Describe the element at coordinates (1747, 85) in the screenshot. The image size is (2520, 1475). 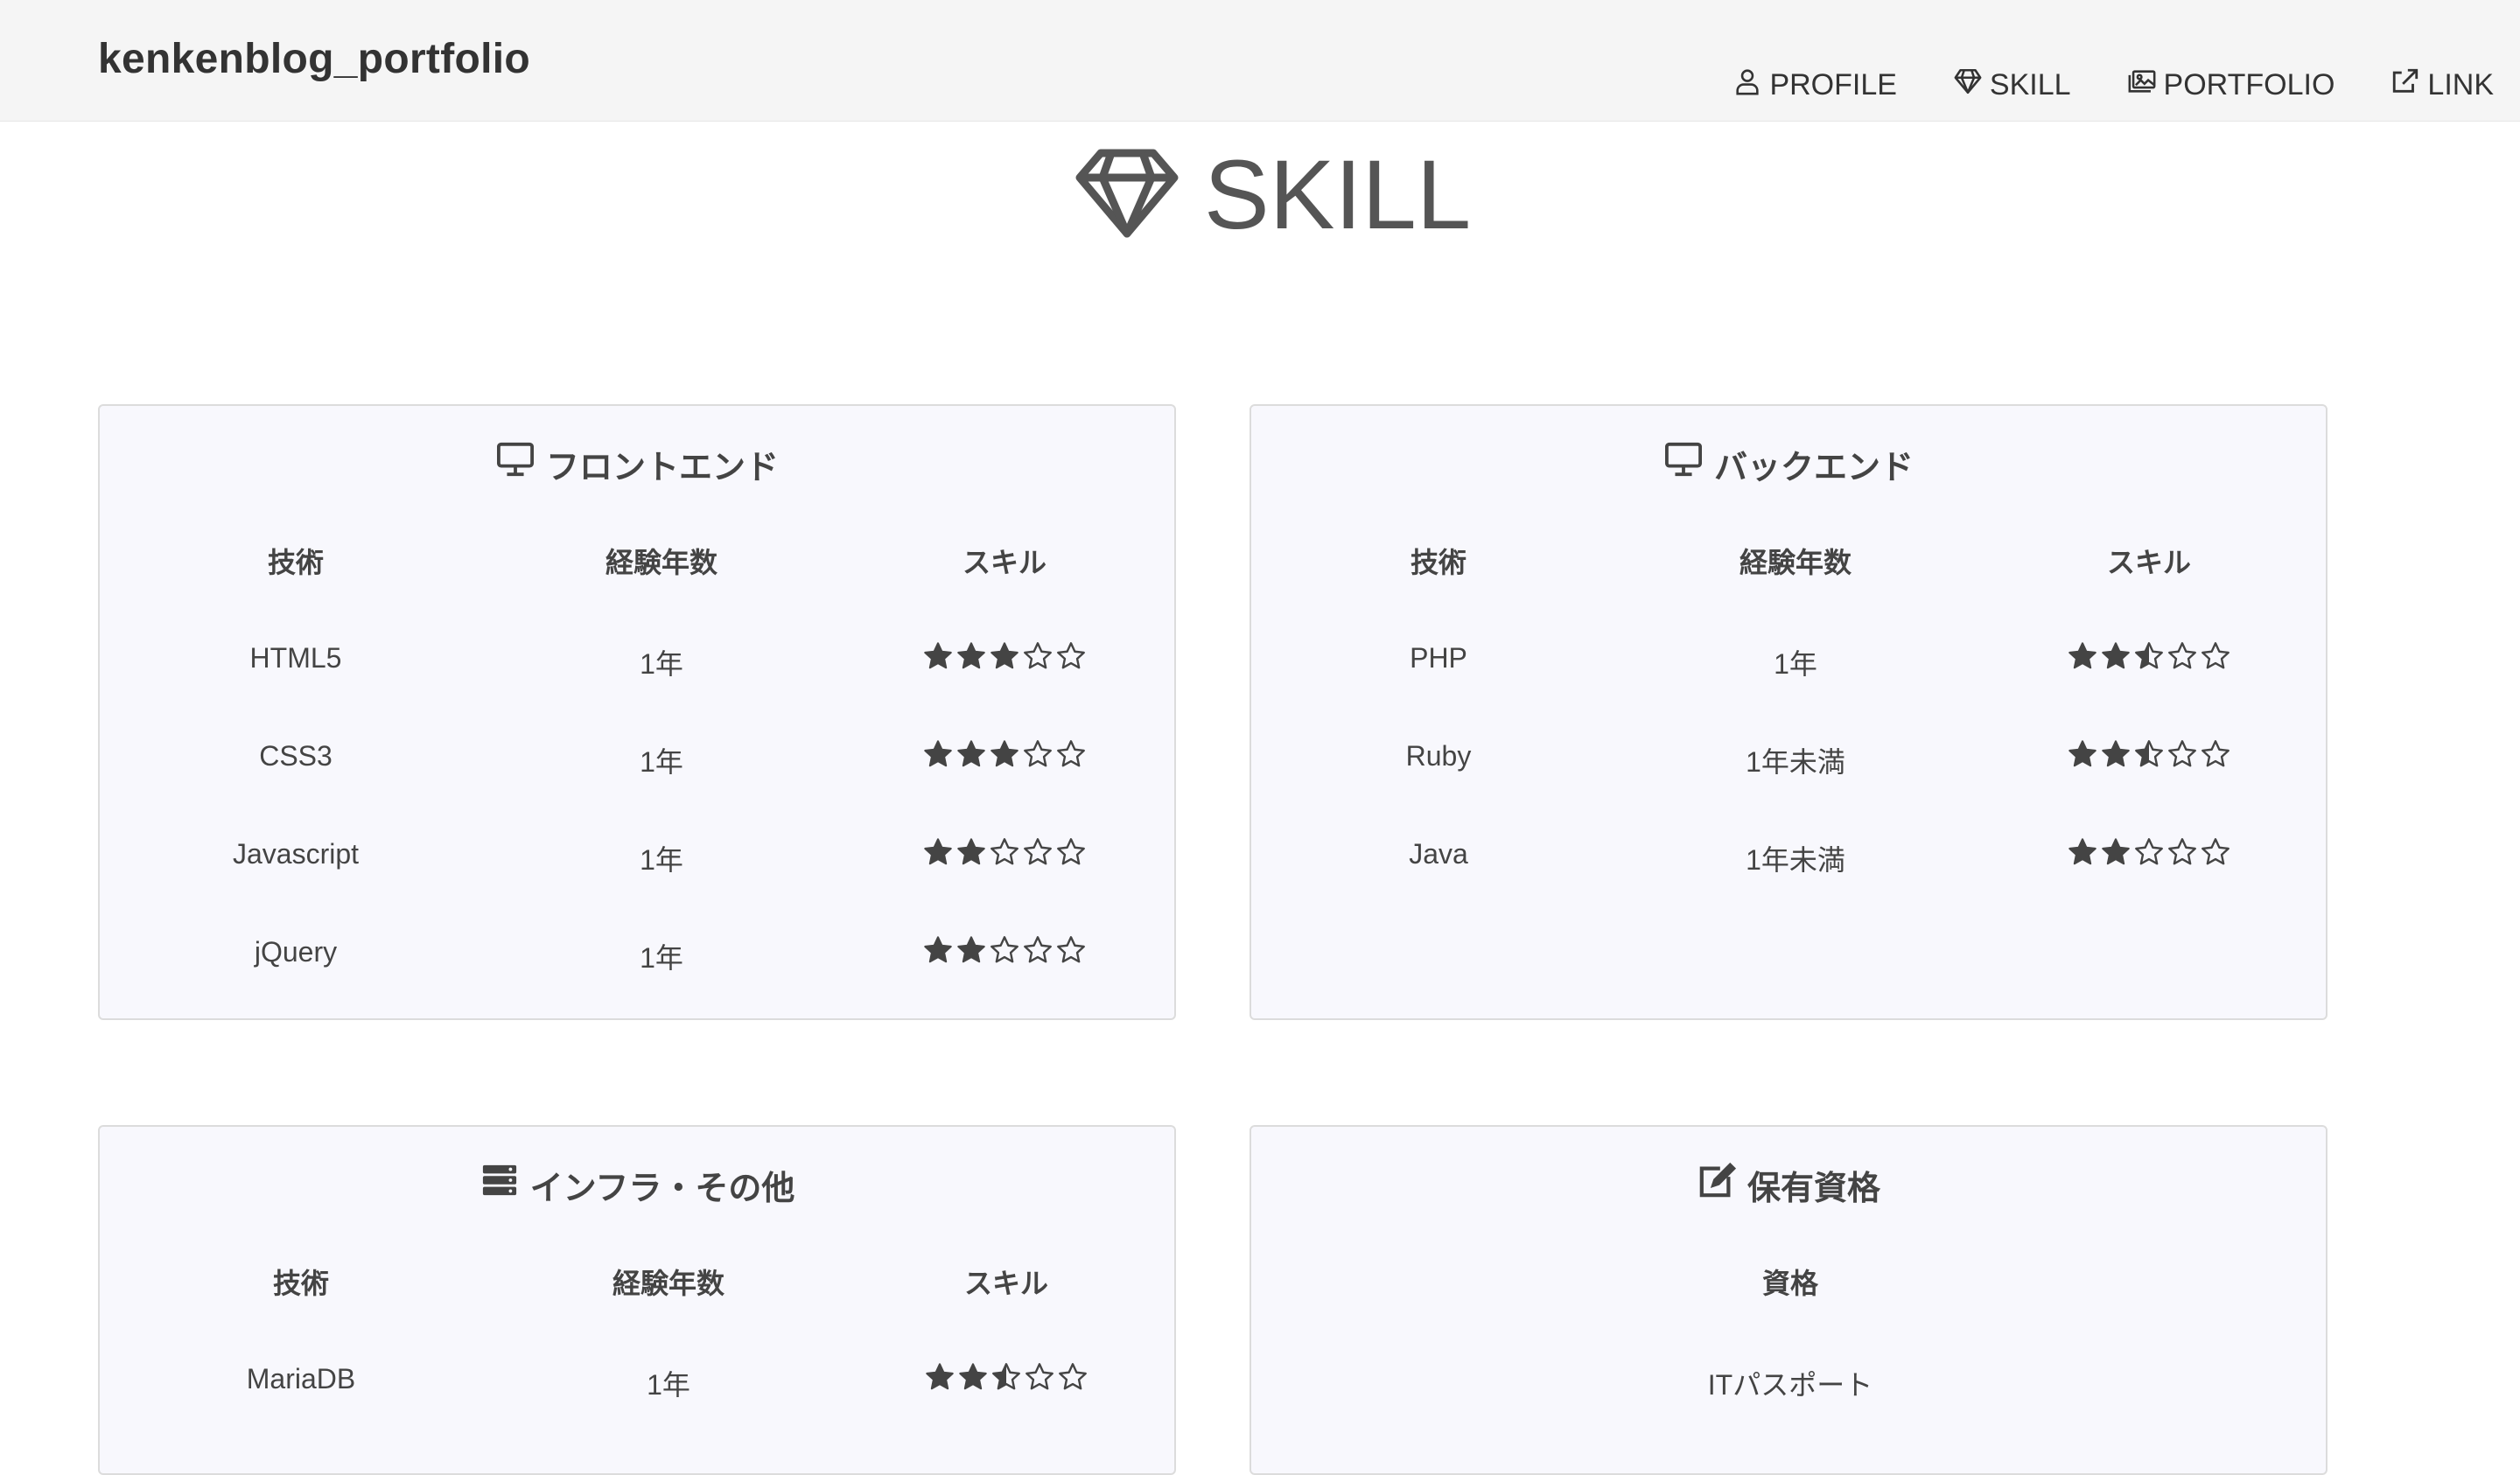
I see `user-icon` at that location.